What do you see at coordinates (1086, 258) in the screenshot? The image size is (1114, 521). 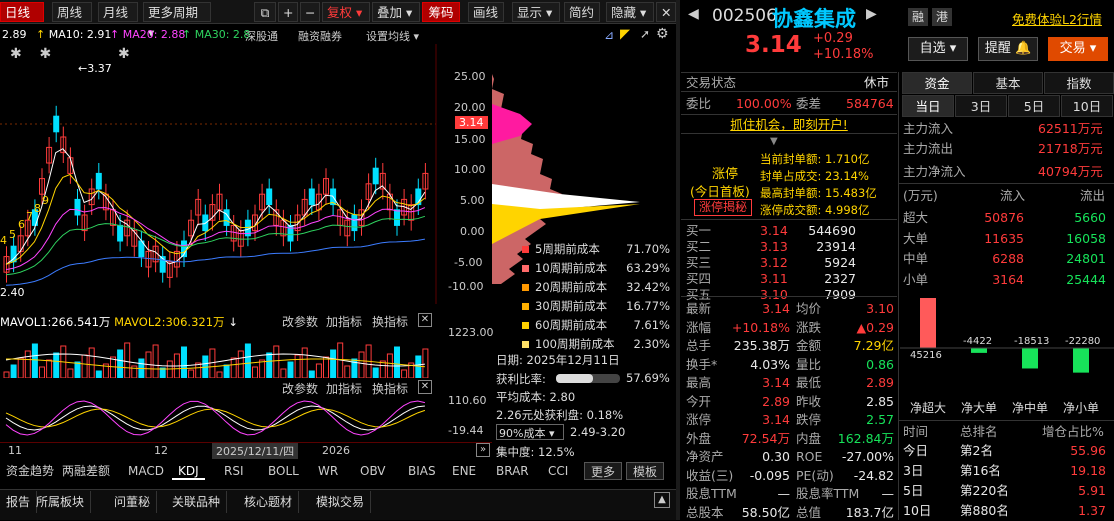 I see `fund-row-out: 24801` at bounding box center [1086, 258].